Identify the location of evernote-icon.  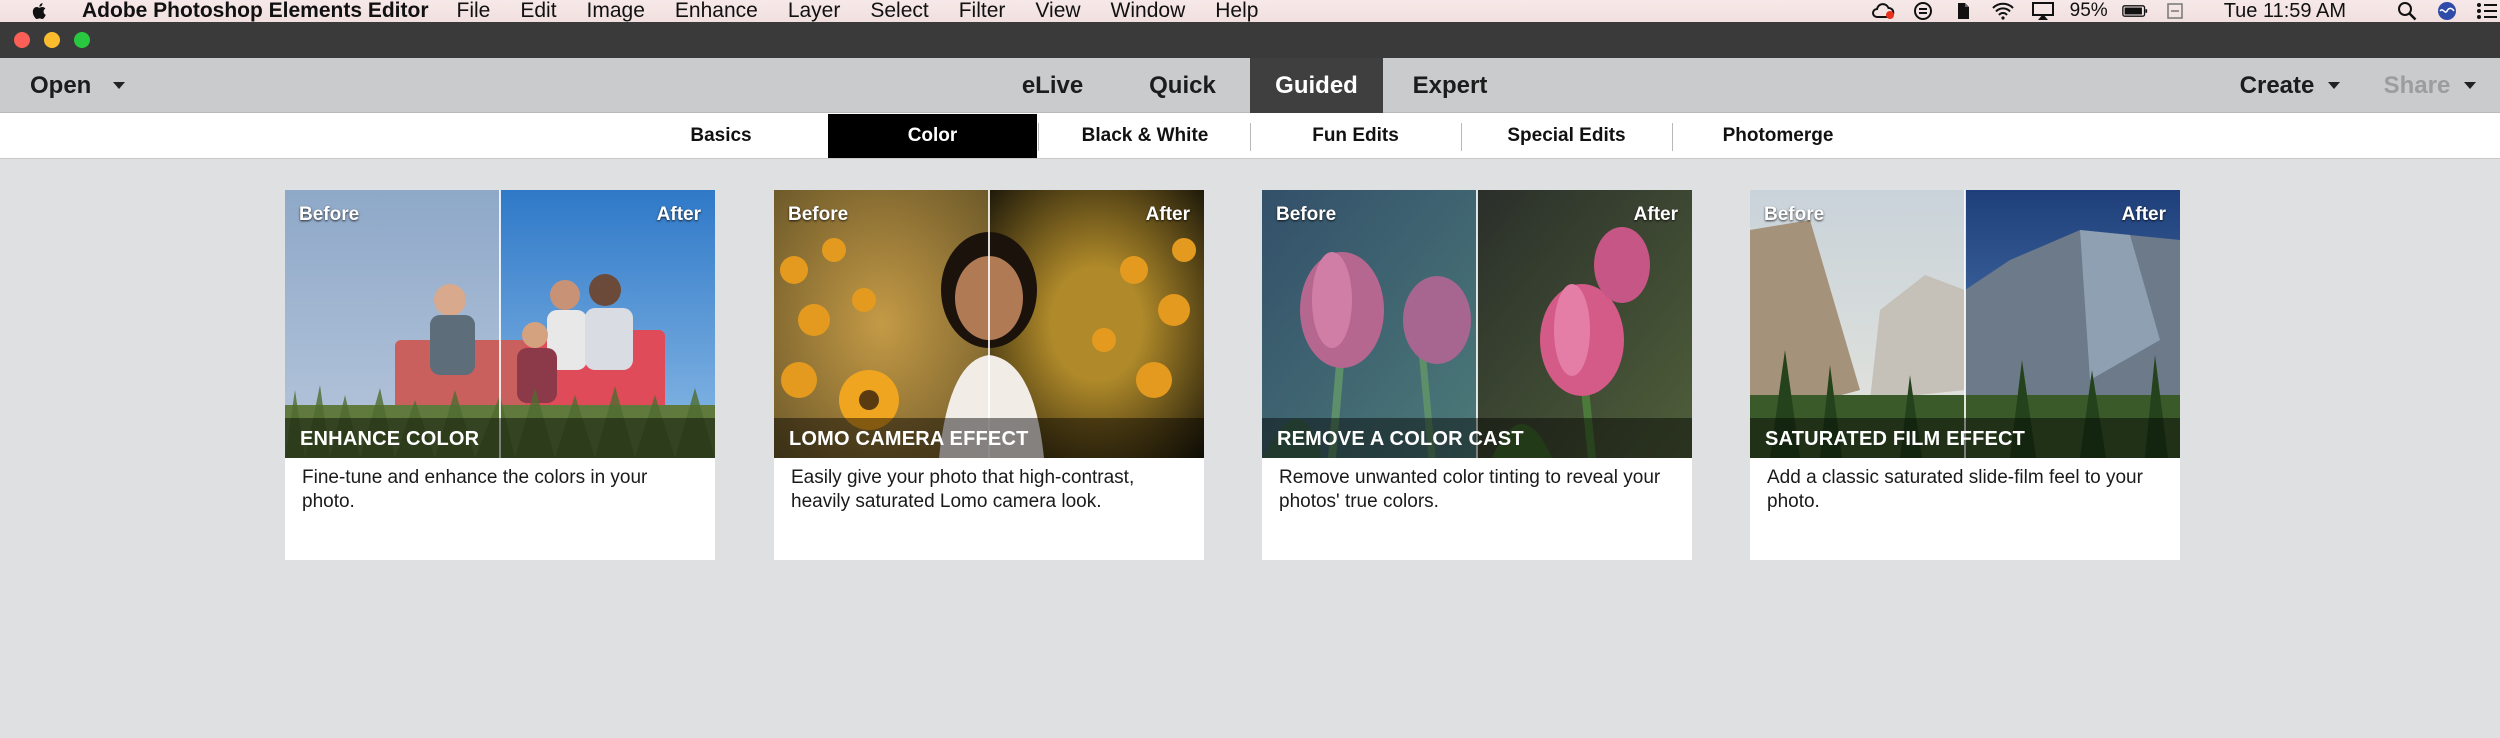
(1963, 11).